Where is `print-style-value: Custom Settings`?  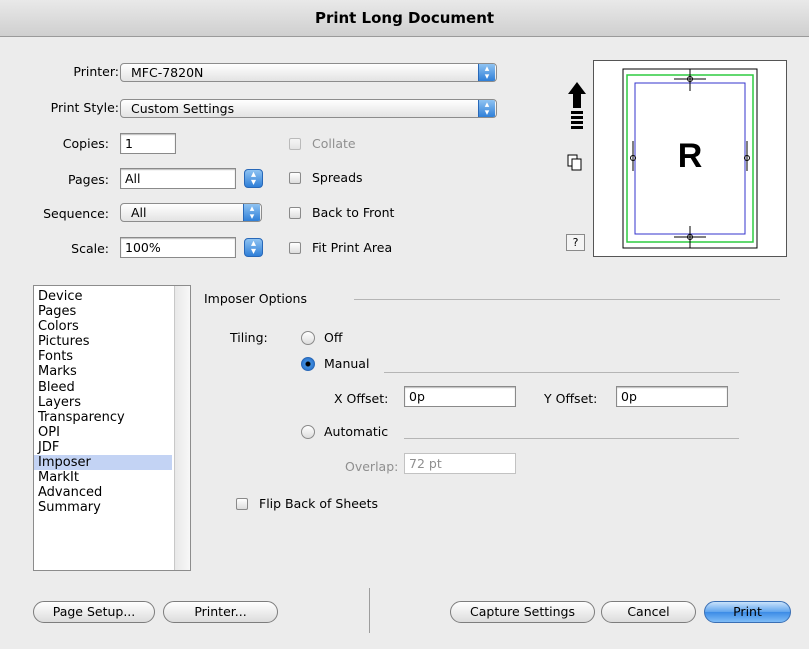
print-style-value: Custom Settings is located at coordinates (183, 108).